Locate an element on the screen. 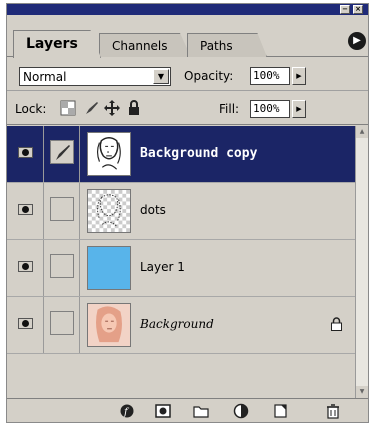 The image size is (371, 425). layer-name: Layer 1 is located at coordinates (162, 267).